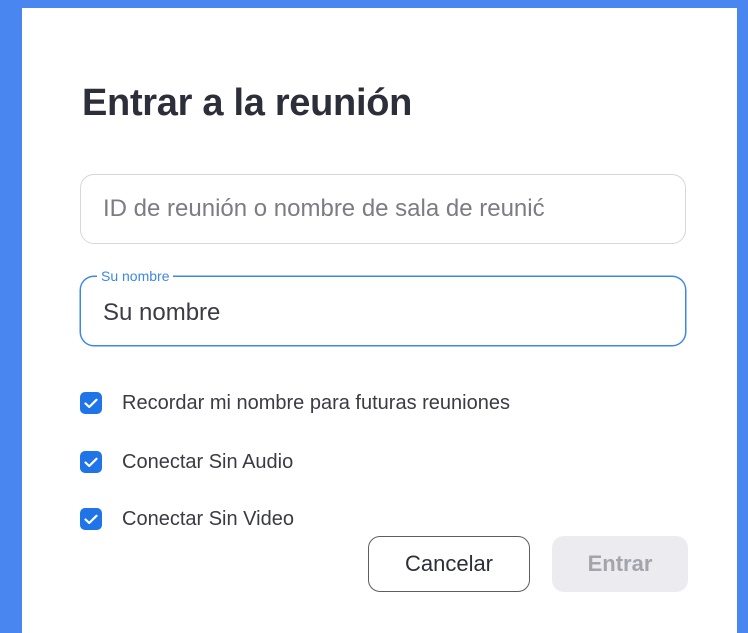 This screenshot has height=633, width=748. Describe the element at coordinates (247, 103) in the screenshot. I see `dialog-title: Entrar a la reunión` at that location.